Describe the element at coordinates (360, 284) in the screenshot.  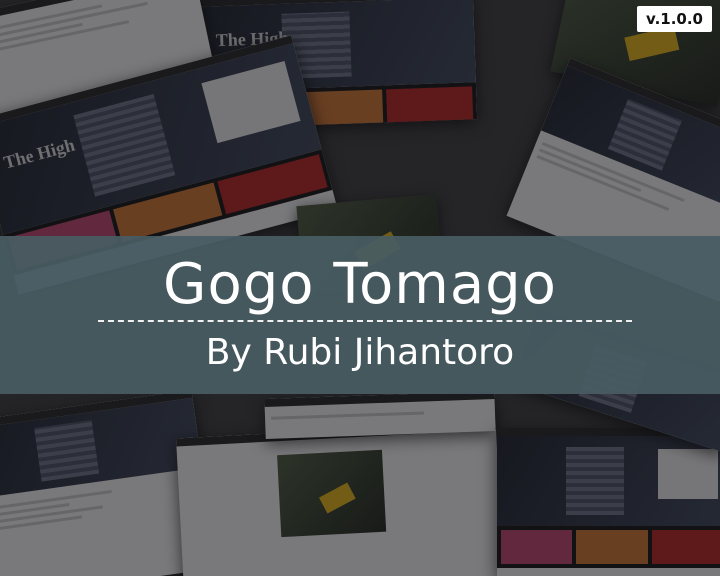
I see `app-title: Gogo Tomago` at that location.